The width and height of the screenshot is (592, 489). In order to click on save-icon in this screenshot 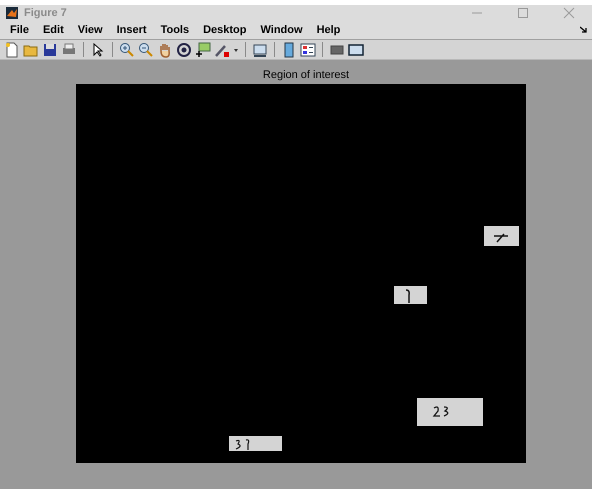, I will do `click(50, 50)`.